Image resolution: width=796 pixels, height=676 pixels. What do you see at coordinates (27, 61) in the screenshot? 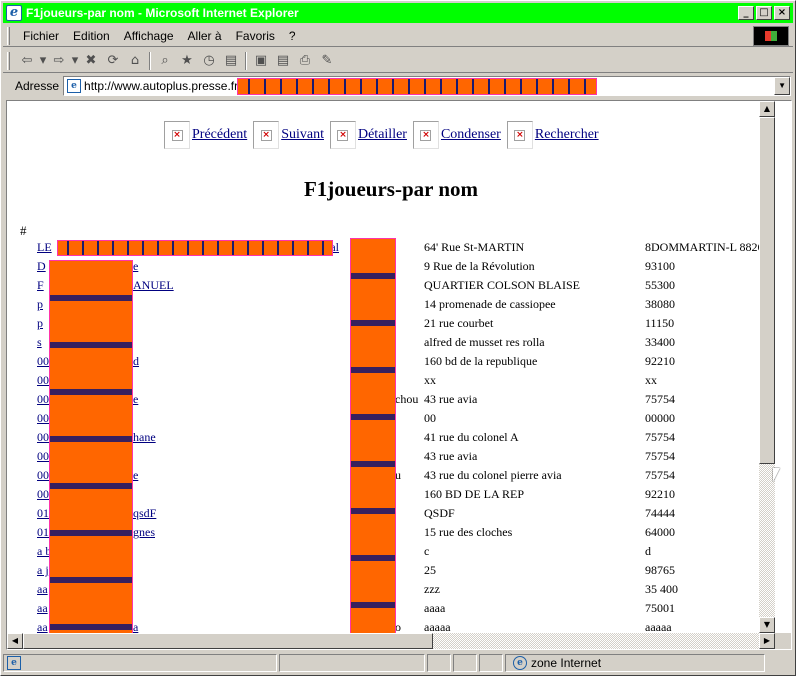
I see `back-button: ⇦` at bounding box center [27, 61].